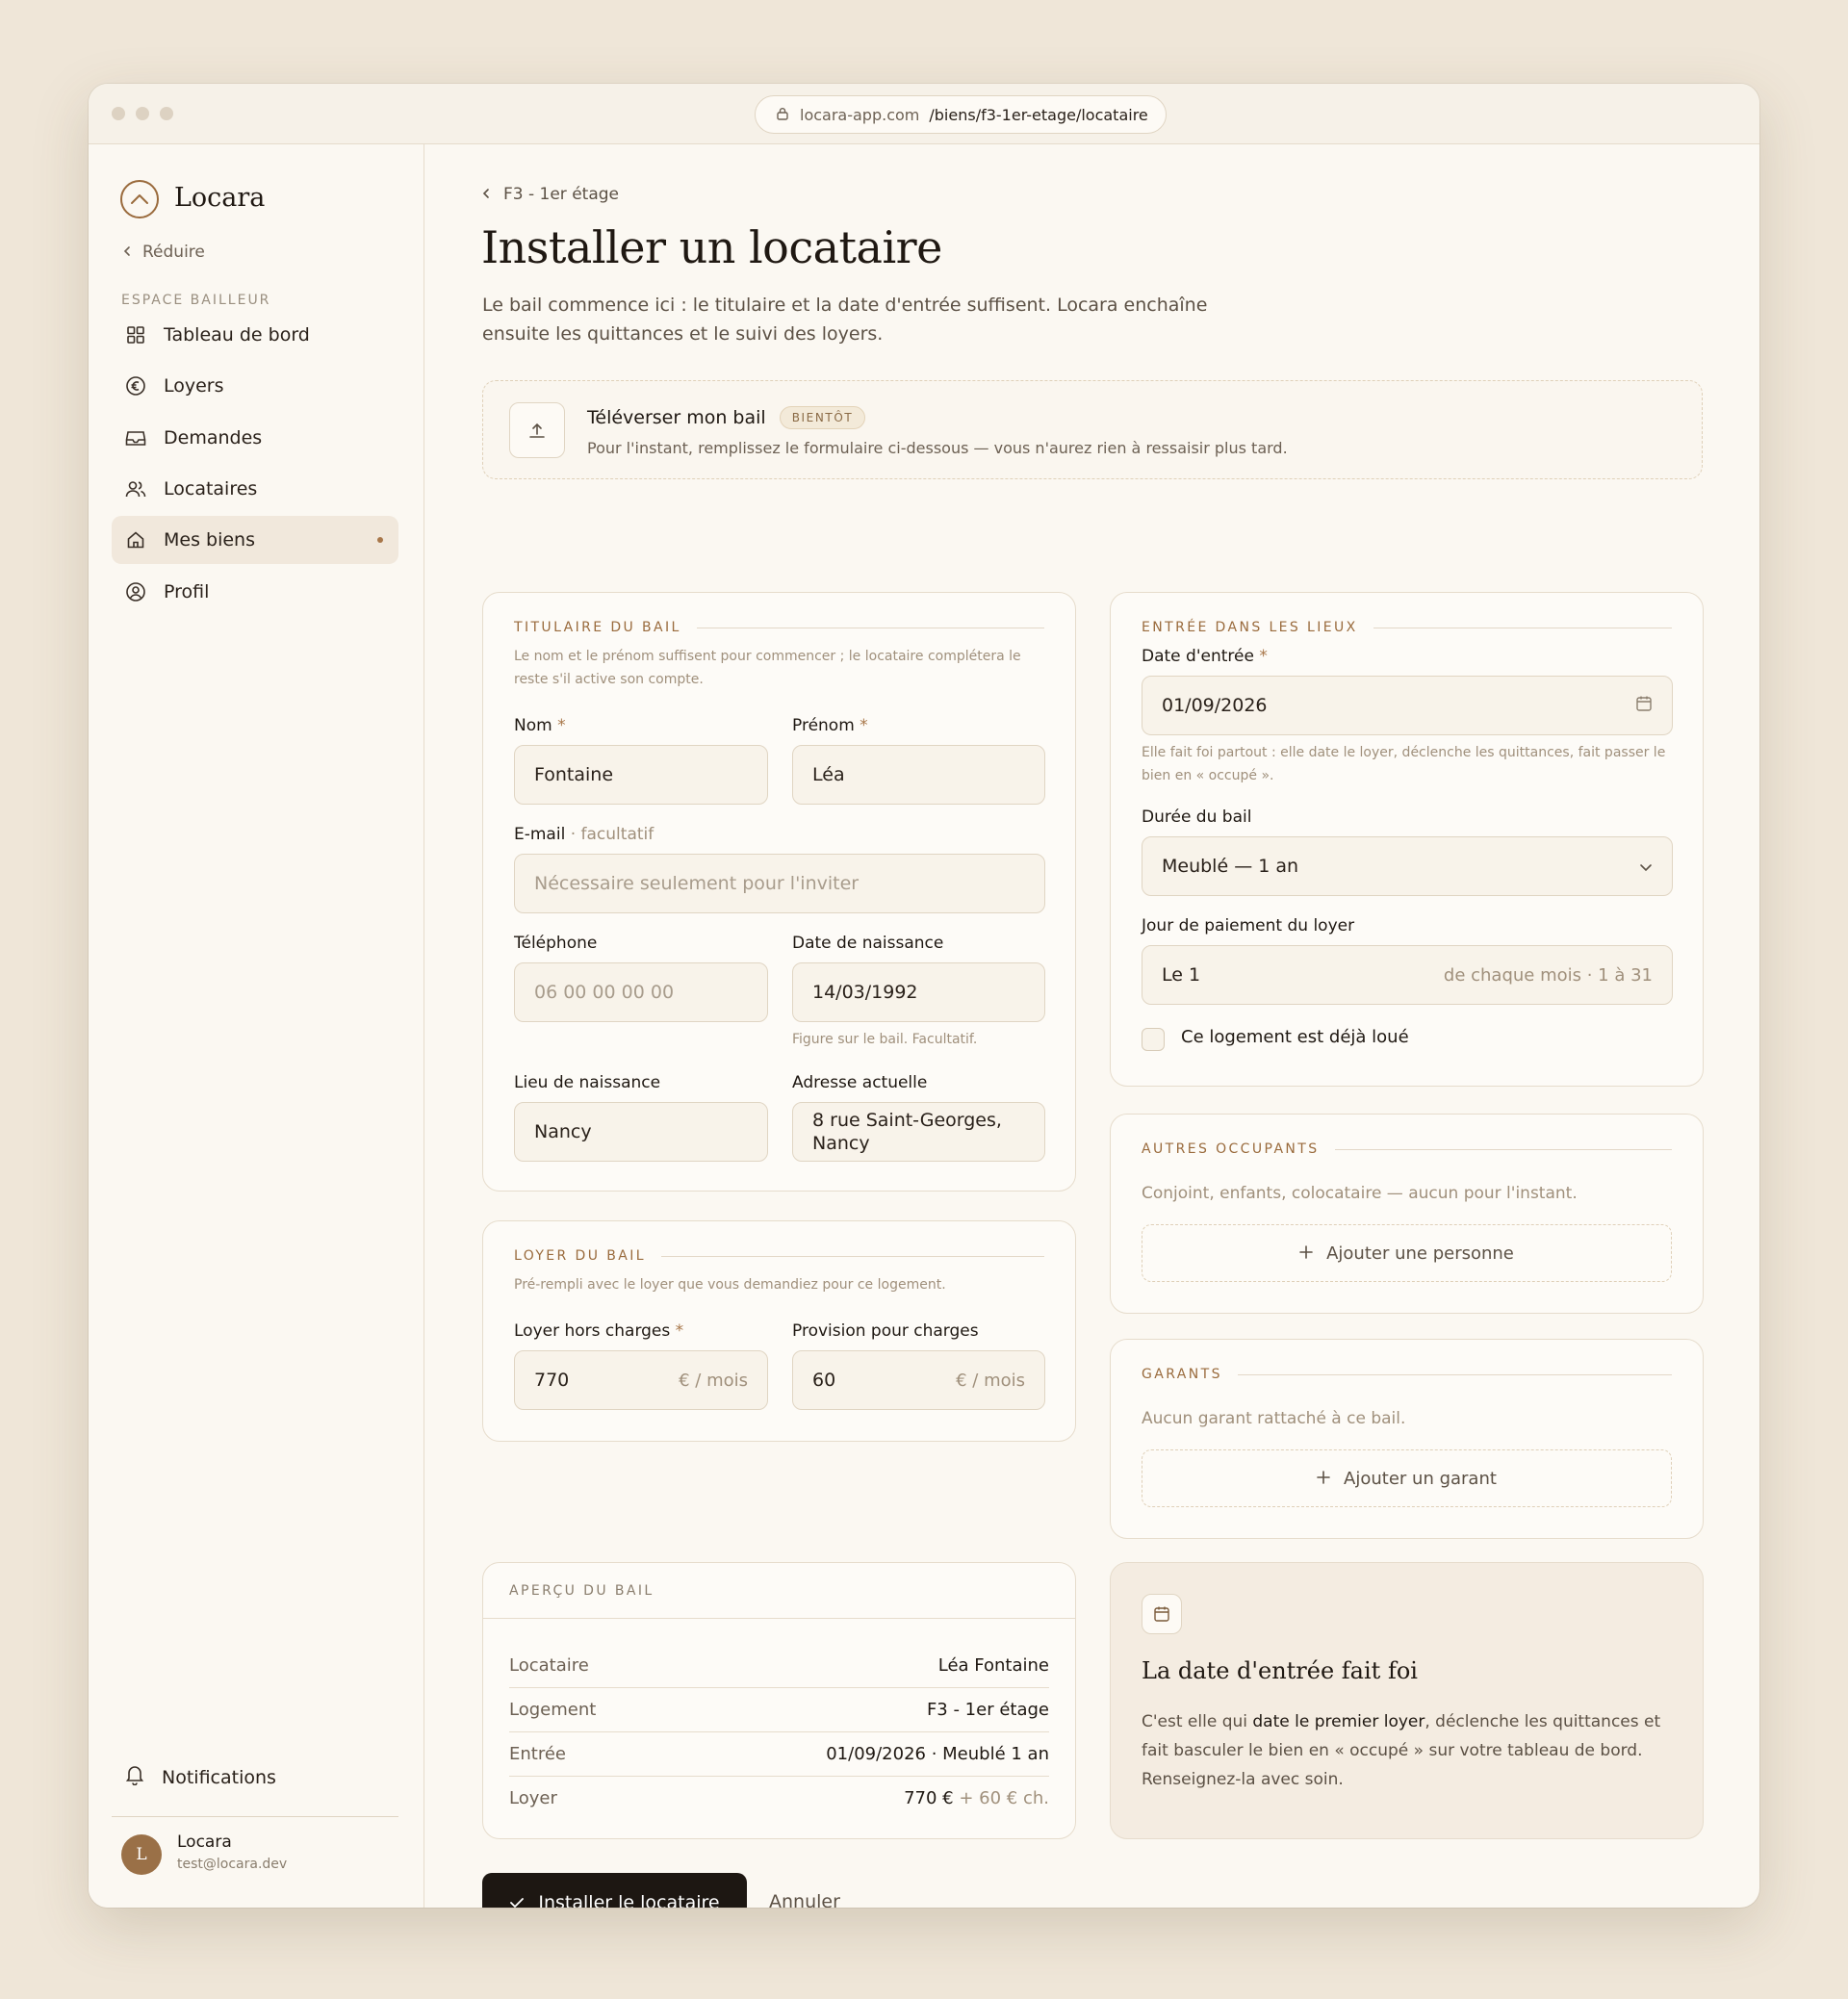 This screenshot has height=1999, width=1848. What do you see at coordinates (220, 198) in the screenshot?
I see `brand-name: Locara` at bounding box center [220, 198].